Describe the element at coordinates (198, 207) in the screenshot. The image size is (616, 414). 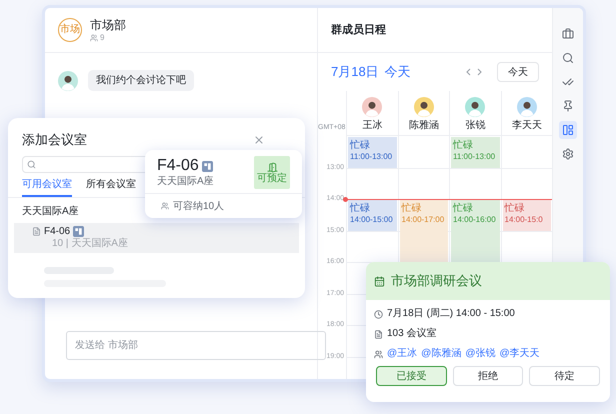
I see `room-capacity: 可容纳10人` at that location.